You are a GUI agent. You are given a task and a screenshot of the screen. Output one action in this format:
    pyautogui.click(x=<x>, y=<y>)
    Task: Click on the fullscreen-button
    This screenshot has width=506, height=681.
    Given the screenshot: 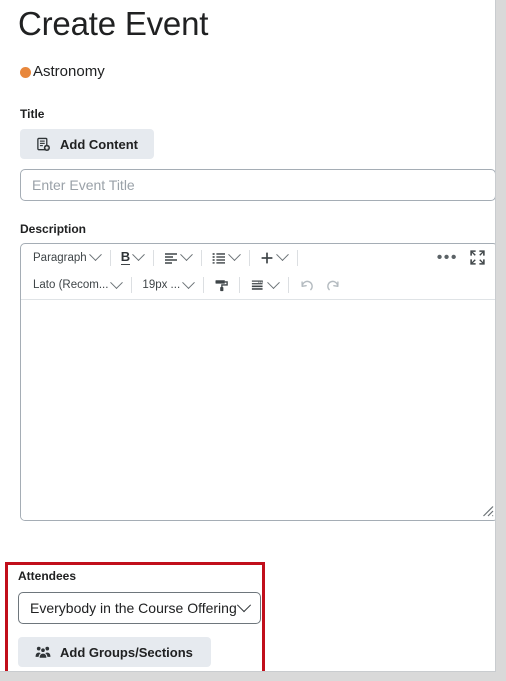 What is the action you would take?
    pyautogui.click(x=477, y=258)
    